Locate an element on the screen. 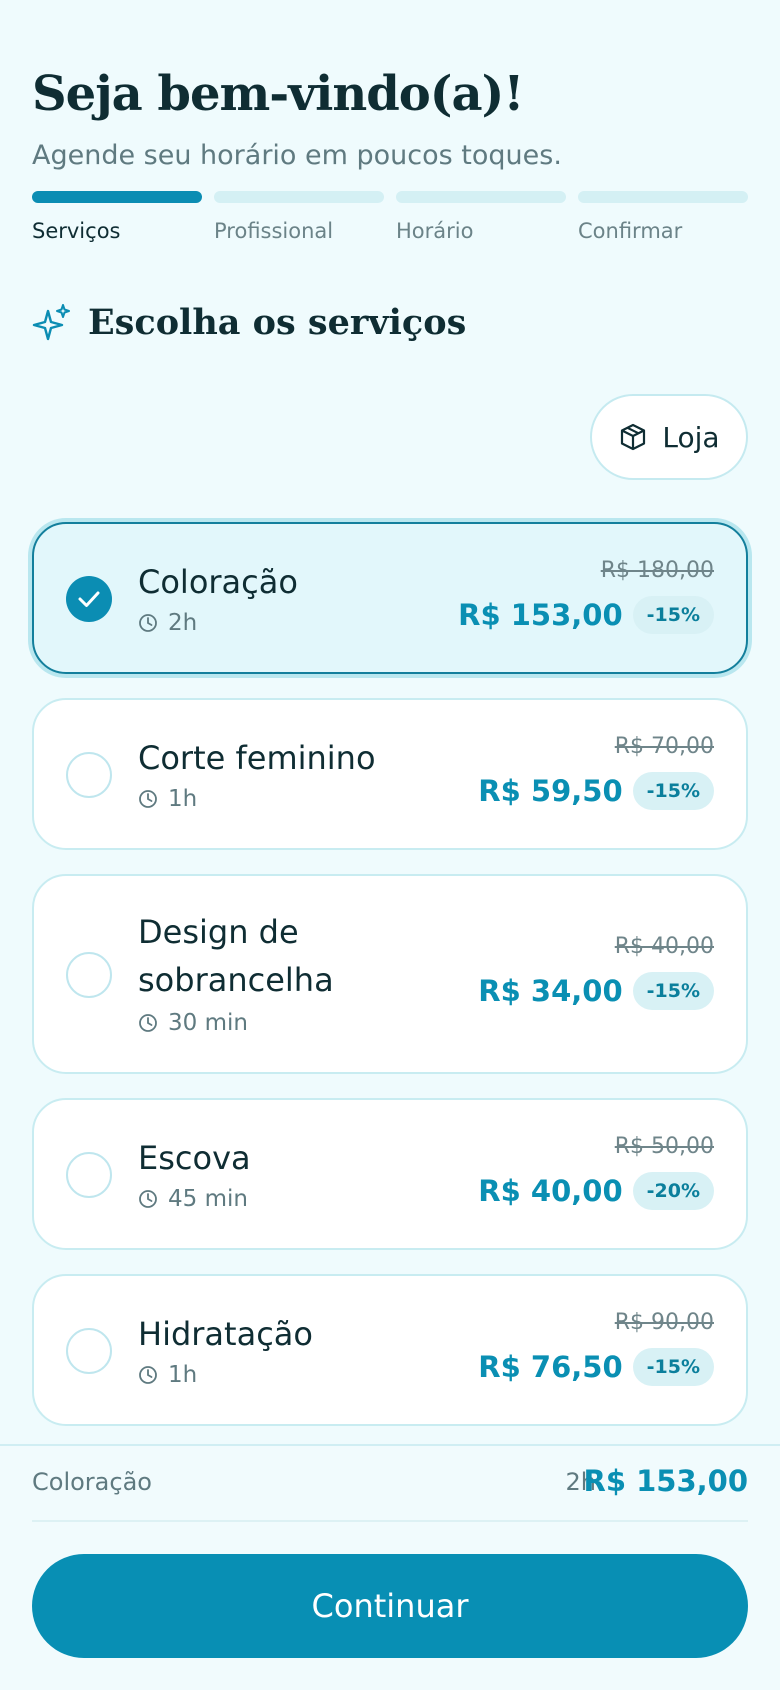 The height and width of the screenshot is (1690, 780). service-name: Hidratação is located at coordinates (225, 1334).